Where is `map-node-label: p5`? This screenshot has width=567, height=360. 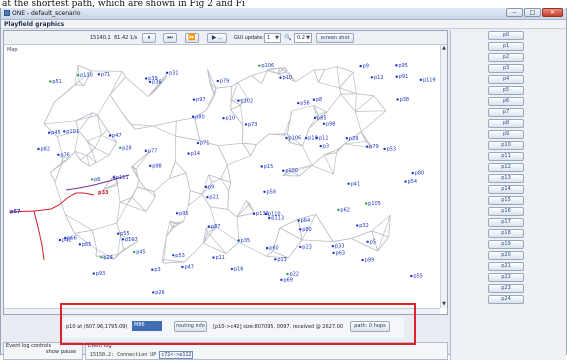
map-node-label: p5 is located at coordinates (373, 242).